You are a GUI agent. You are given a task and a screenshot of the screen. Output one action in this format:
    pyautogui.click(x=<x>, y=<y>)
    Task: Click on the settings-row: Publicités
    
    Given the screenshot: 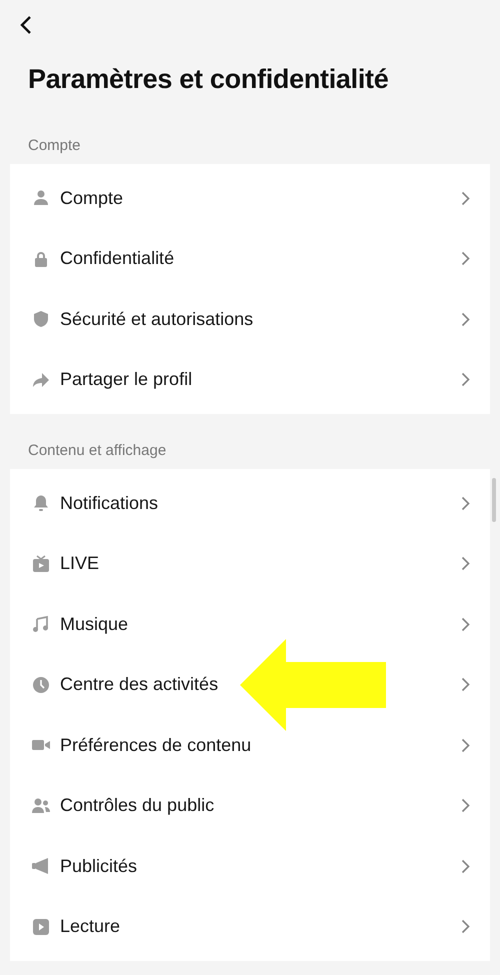 What is the action you would take?
    pyautogui.click(x=250, y=866)
    